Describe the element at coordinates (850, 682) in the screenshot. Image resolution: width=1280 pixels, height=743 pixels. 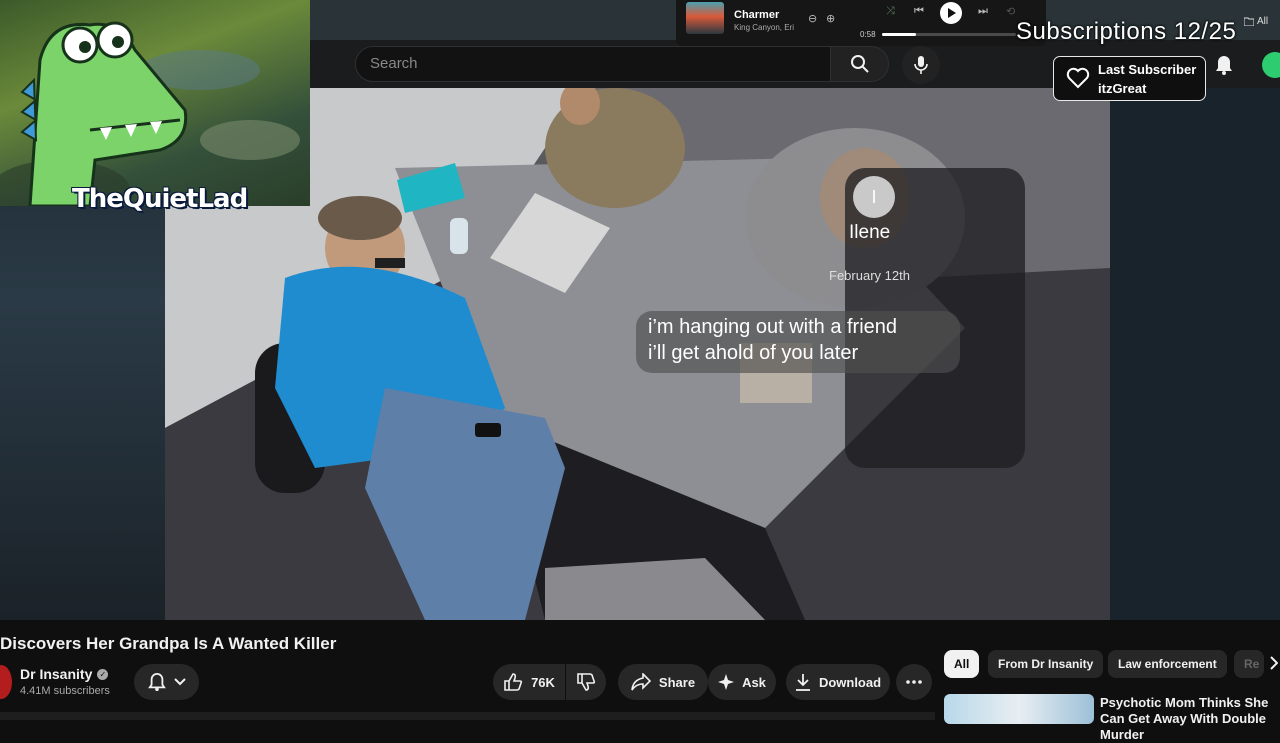
I see `download-label: Download` at that location.